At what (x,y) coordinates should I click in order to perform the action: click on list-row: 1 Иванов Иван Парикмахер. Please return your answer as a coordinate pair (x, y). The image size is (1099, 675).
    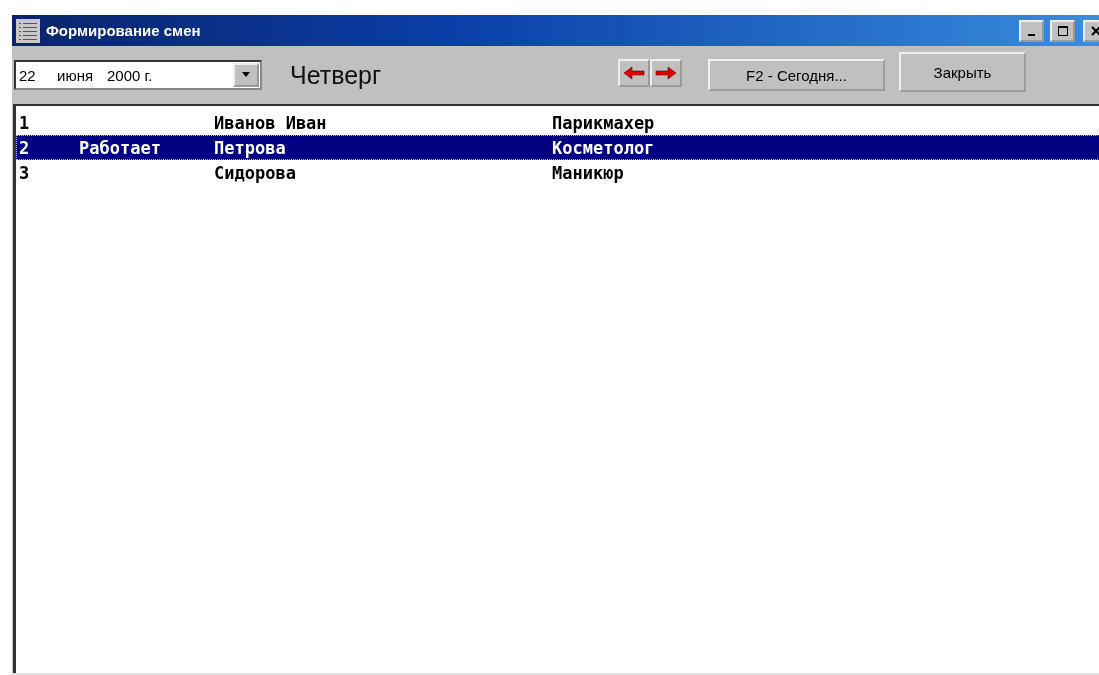
    Looking at the image, I should click on (557, 122).